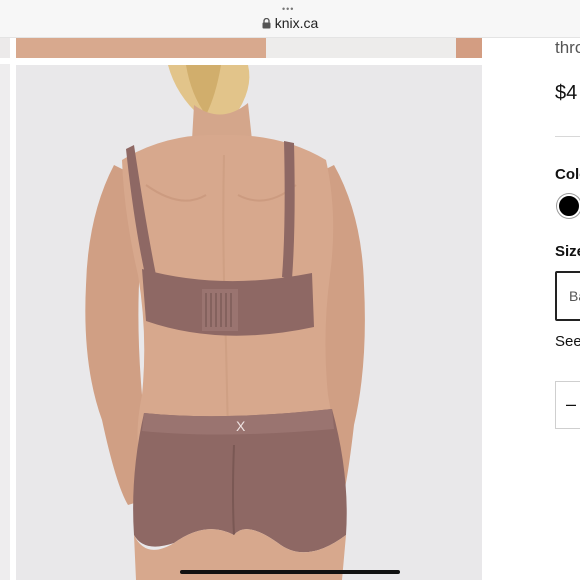  I want to click on size-select: Ba, so click(567, 296).